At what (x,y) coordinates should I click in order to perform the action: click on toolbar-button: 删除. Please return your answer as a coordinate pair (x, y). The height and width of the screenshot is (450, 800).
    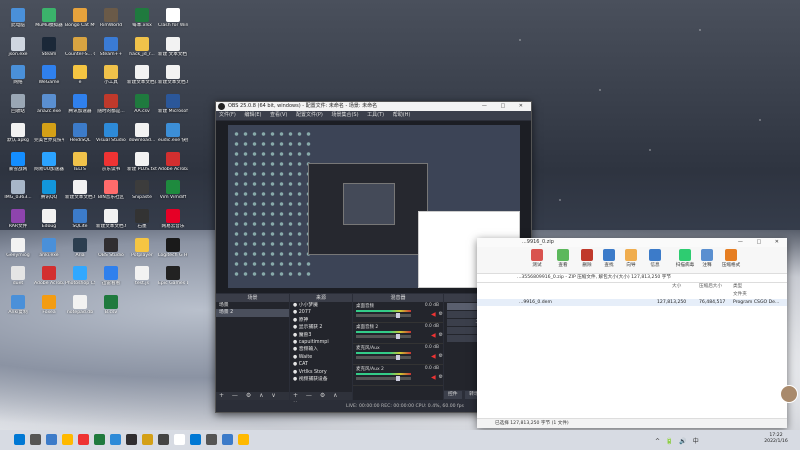
    Looking at the image, I should click on (587, 258).